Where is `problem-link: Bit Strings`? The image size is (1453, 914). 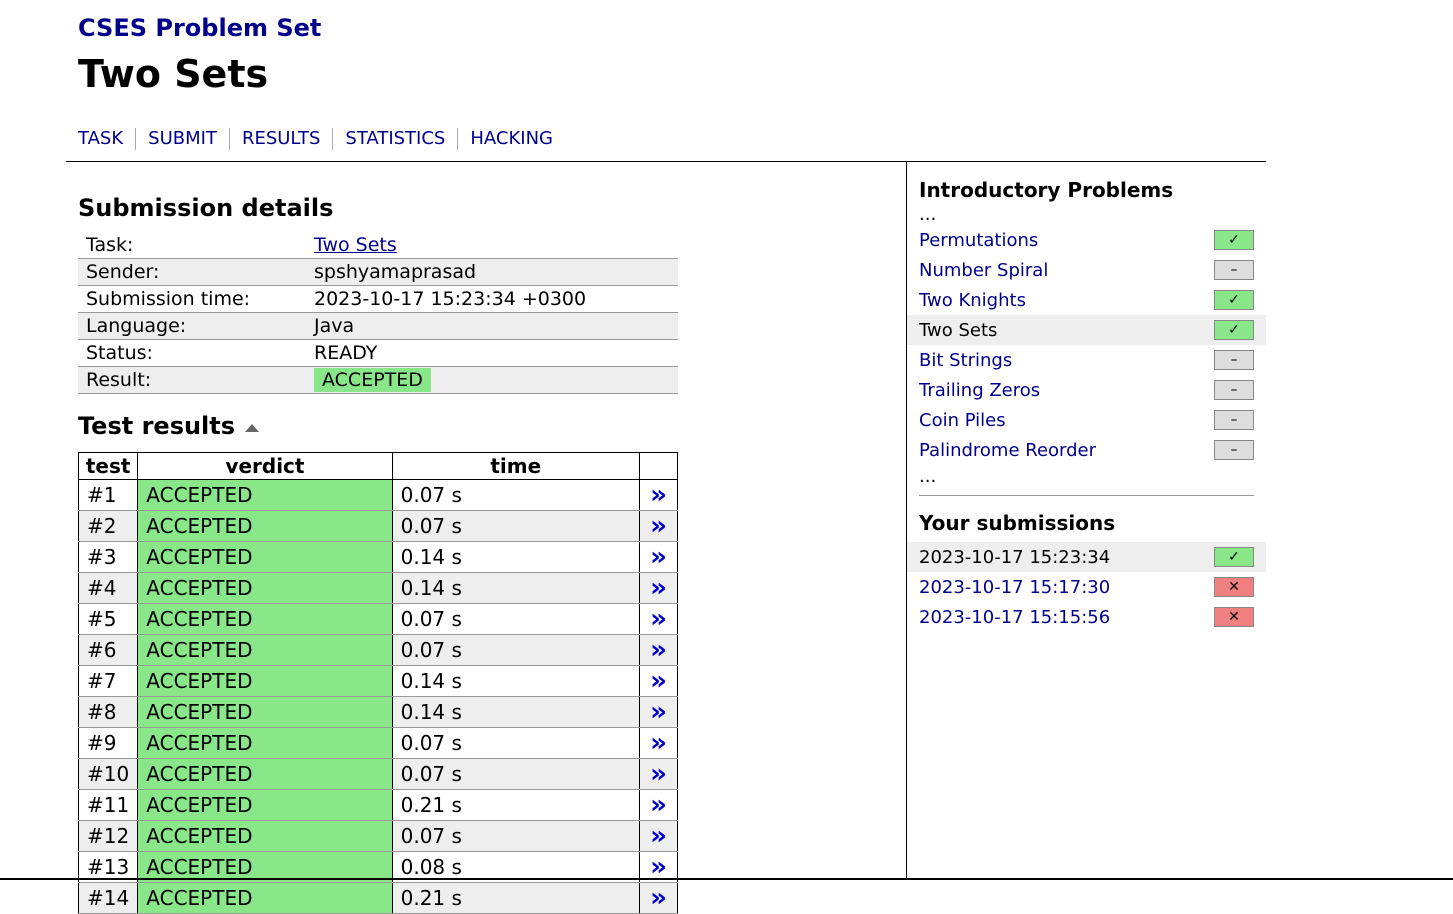 problem-link: Bit Strings is located at coordinates (965, 360).